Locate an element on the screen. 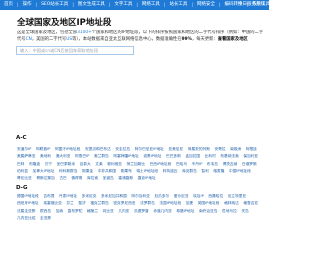 Image resolution: width=320 pixels, height=265 pixels. country-link: 瑞士IP地址段 is located at coordinates (147, 171).